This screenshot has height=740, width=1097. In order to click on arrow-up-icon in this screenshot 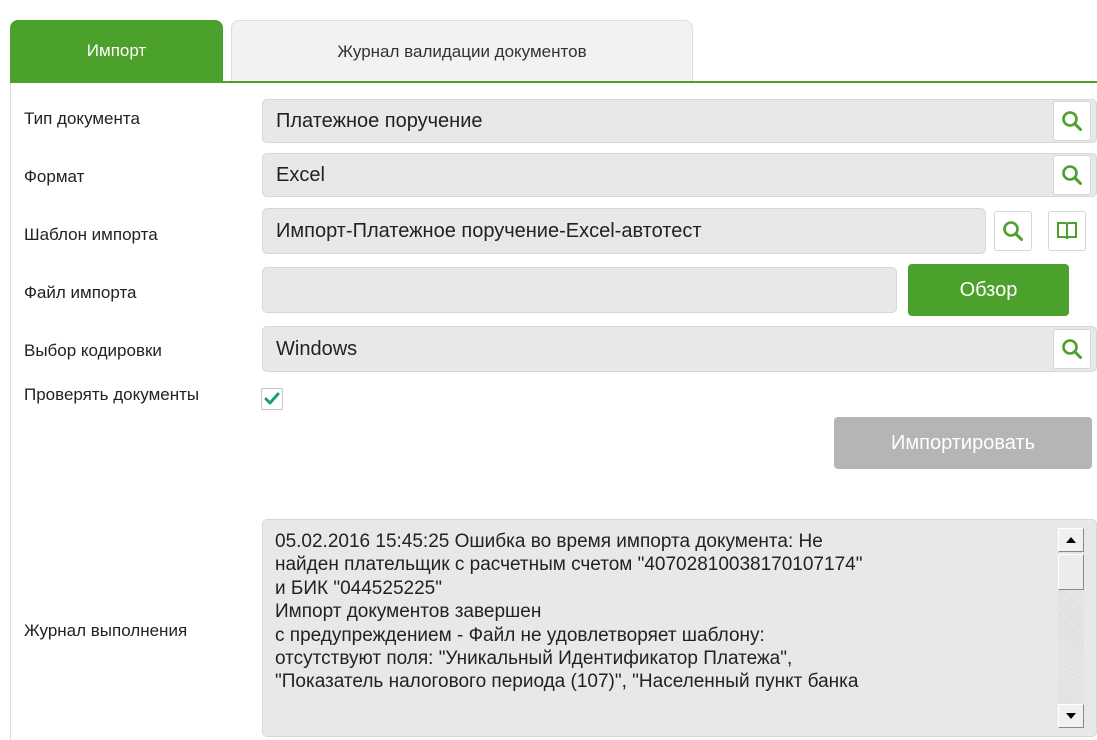, I will do `click(1071, 540)`.